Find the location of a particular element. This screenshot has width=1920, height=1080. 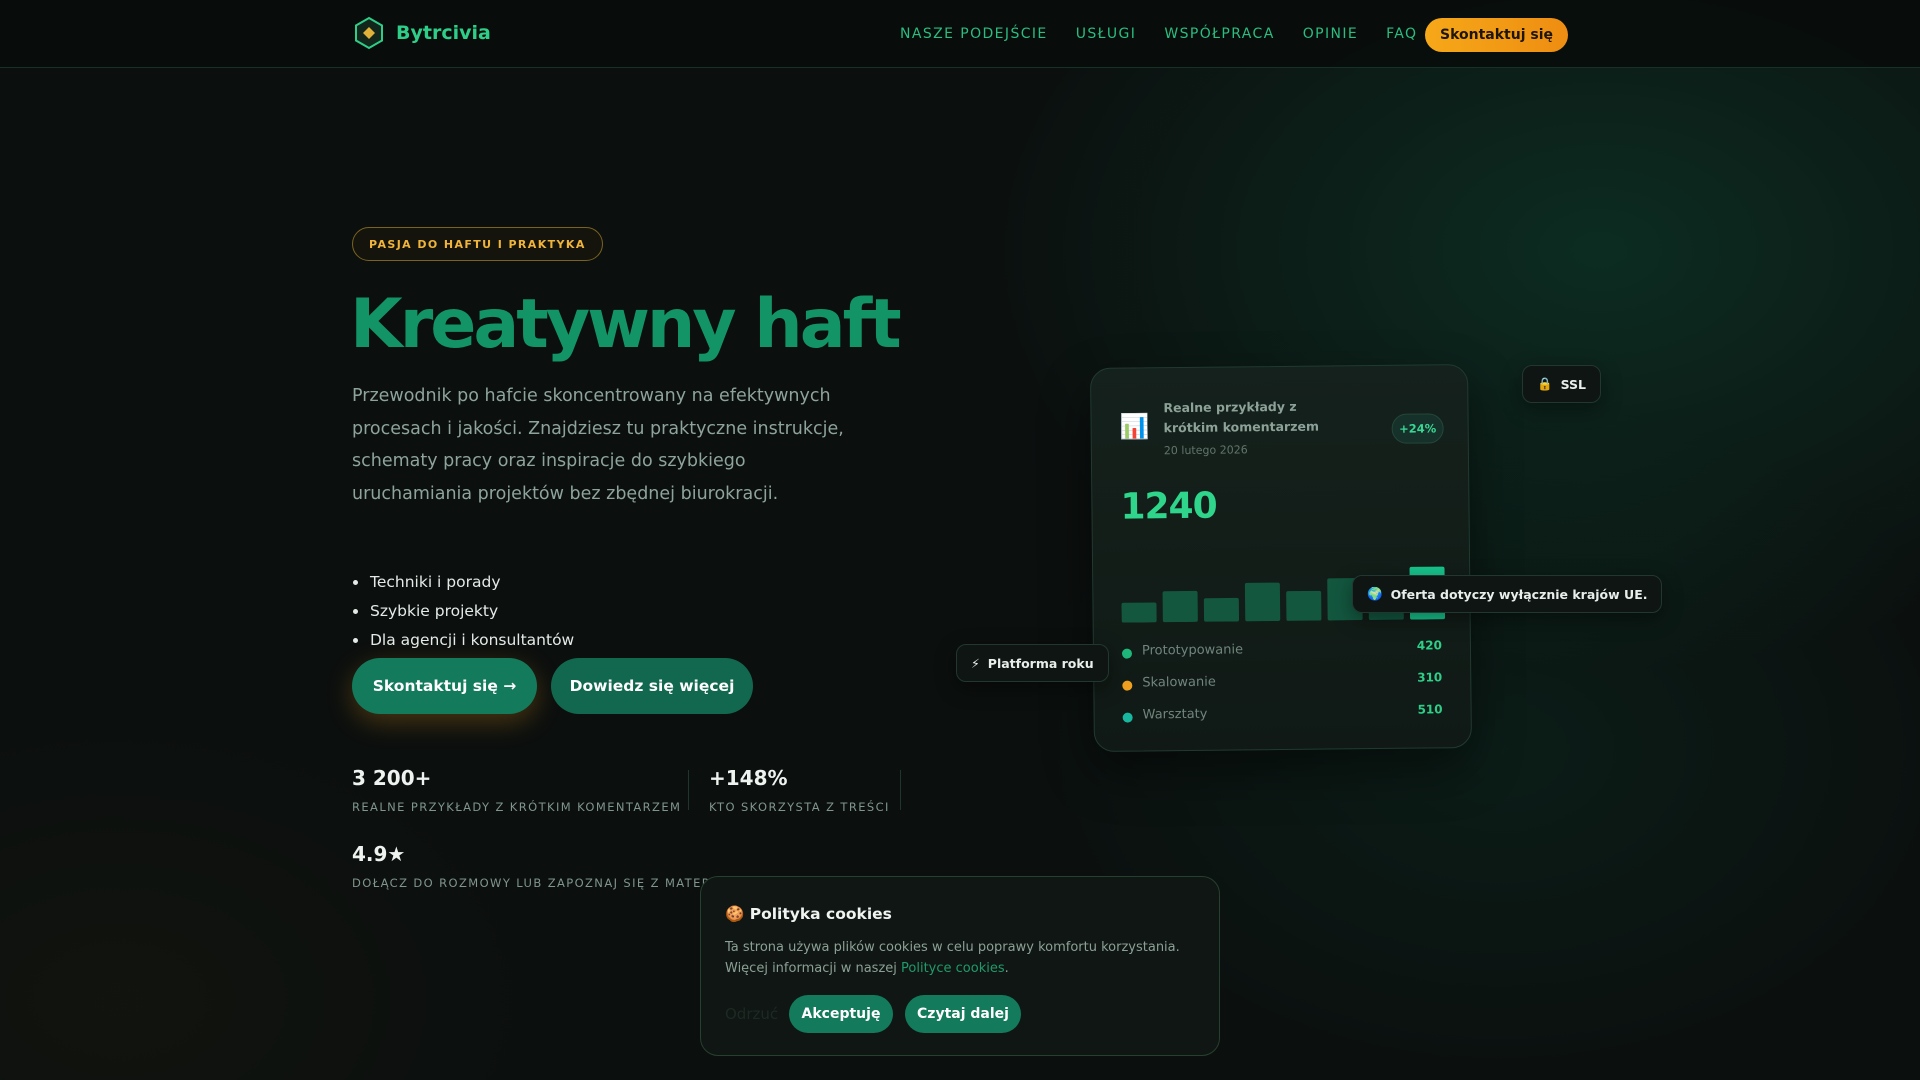

eu-offer-label: Oferta dotyczy wyłącznie krajów UE. is located at coordinates (1519, 594).